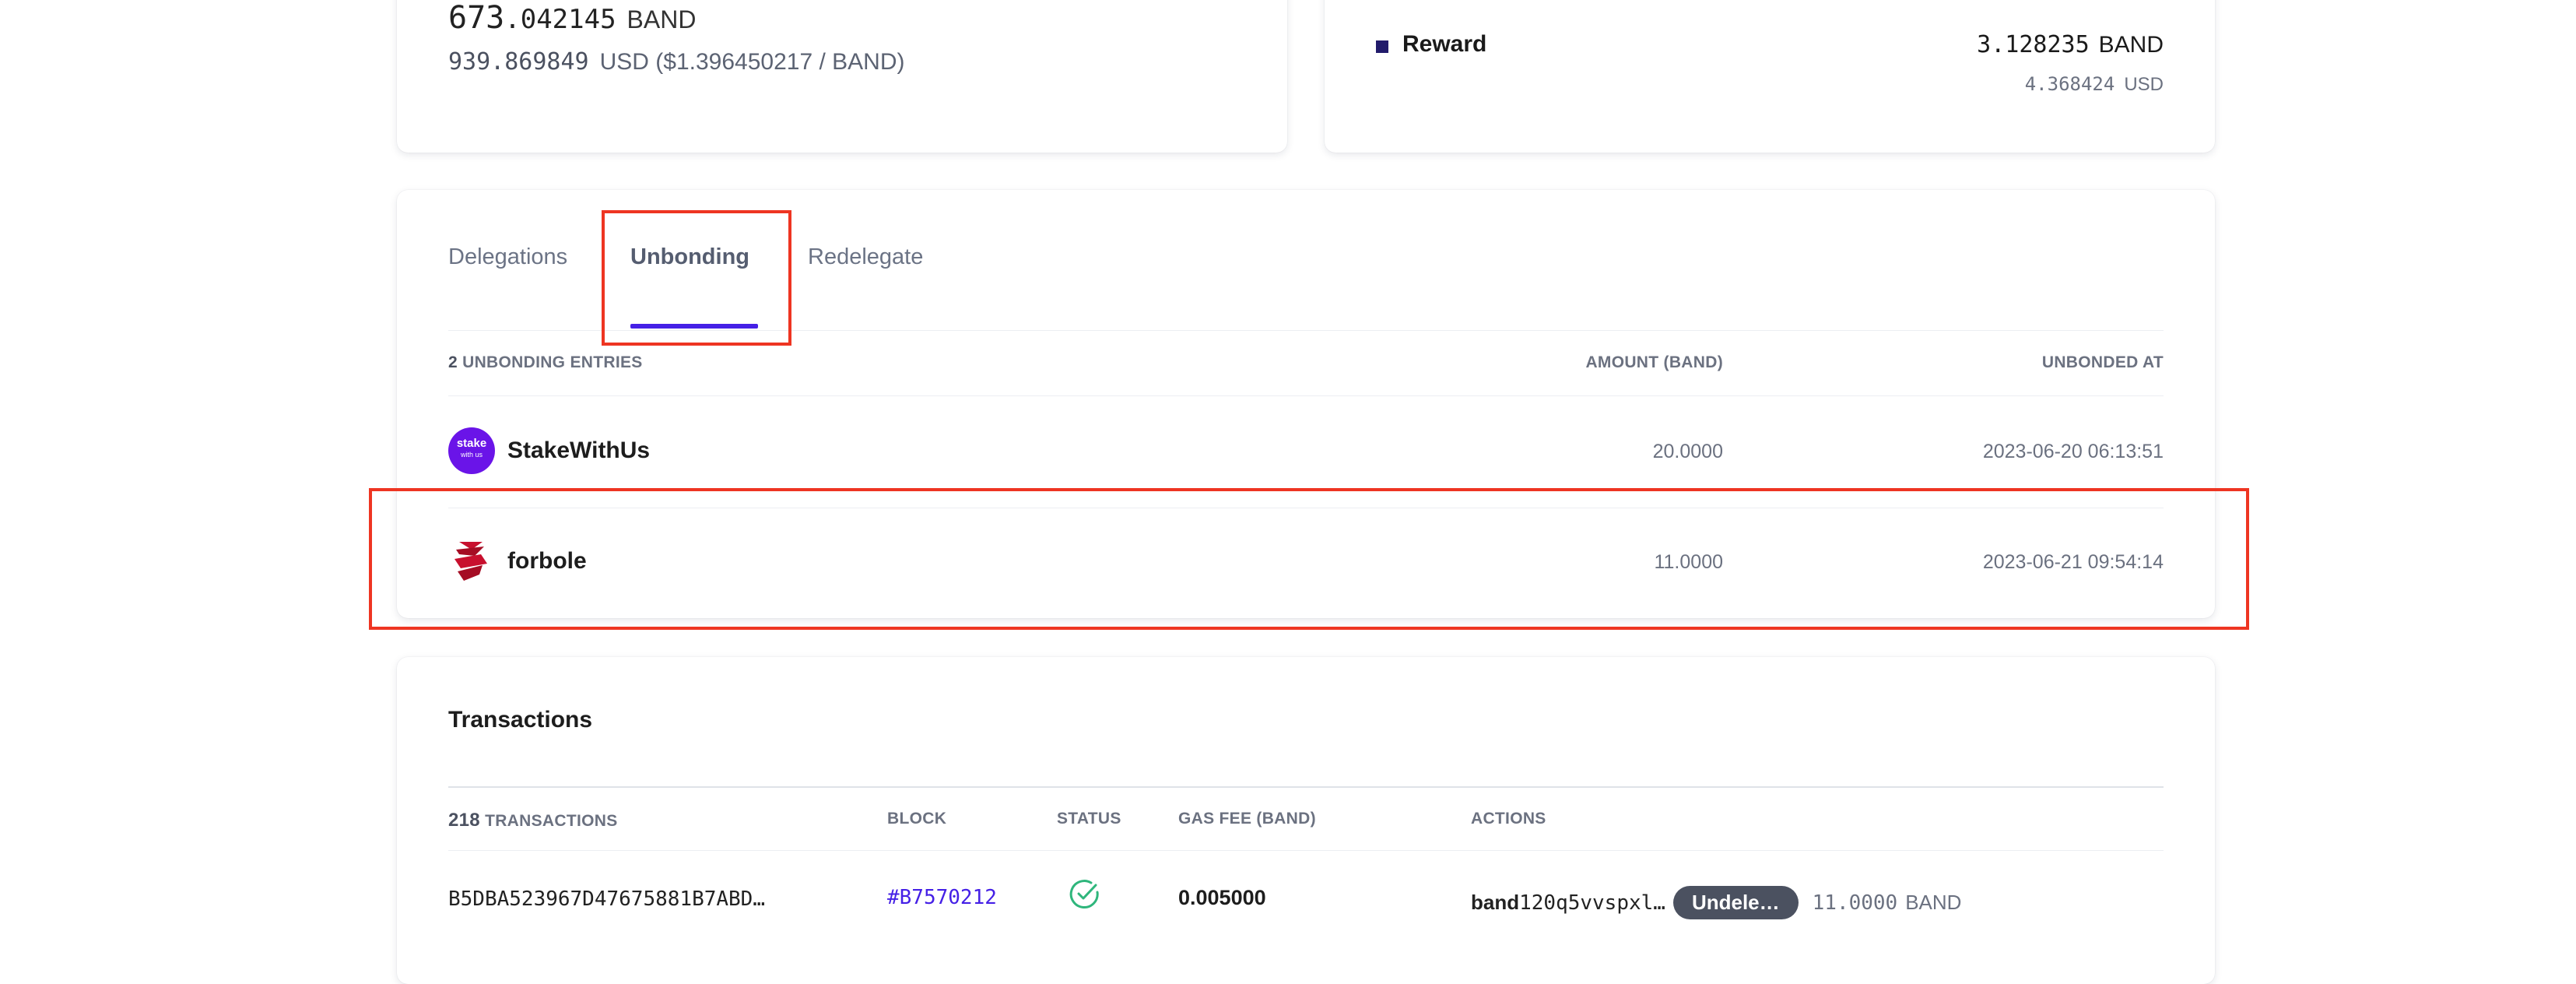  Describe the element at coordinates (1306, 396) in the screenshot. I see `header-divider` at that location.